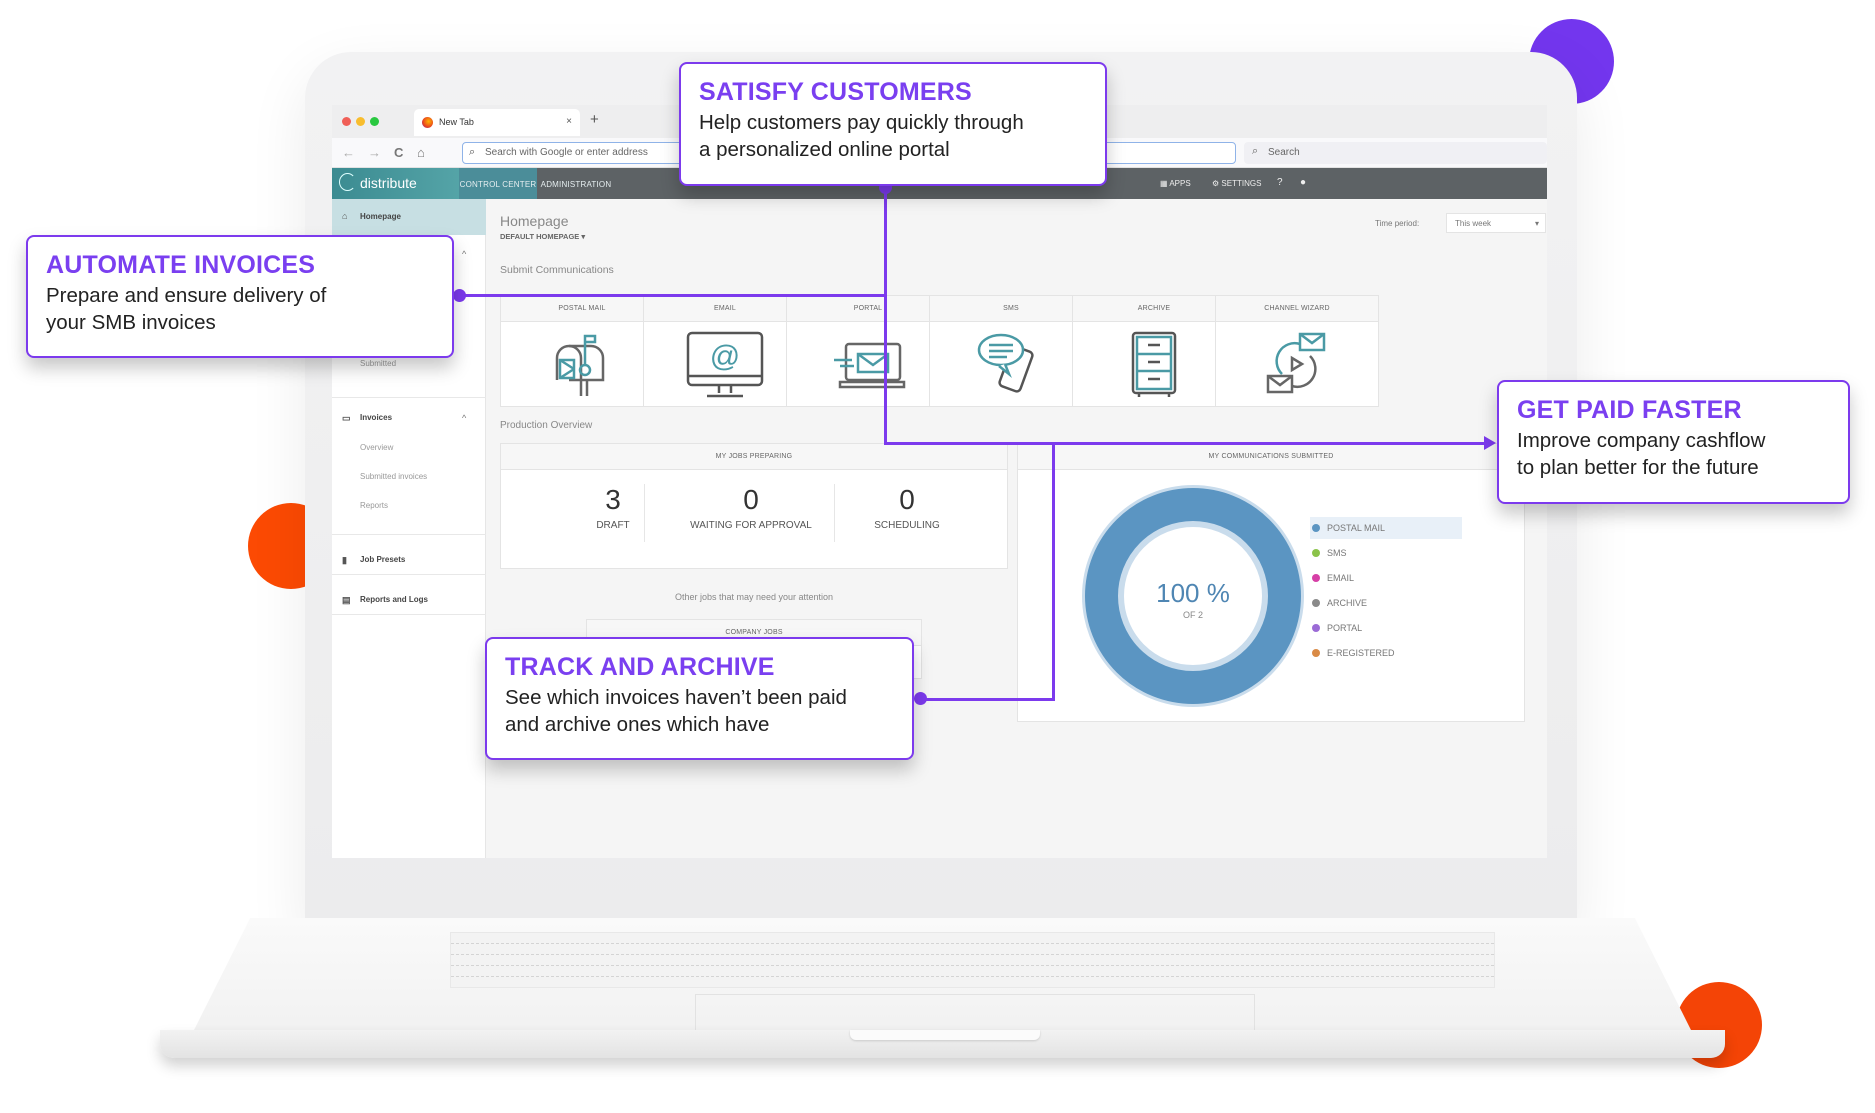 This screenshot has height=1113, width=1875. What do you see at coordinates (542, 236) in the screenshot?
I see `homepage-selector: DEFAULT HOMEPAGE ▾` at bounding box center [542, 236].